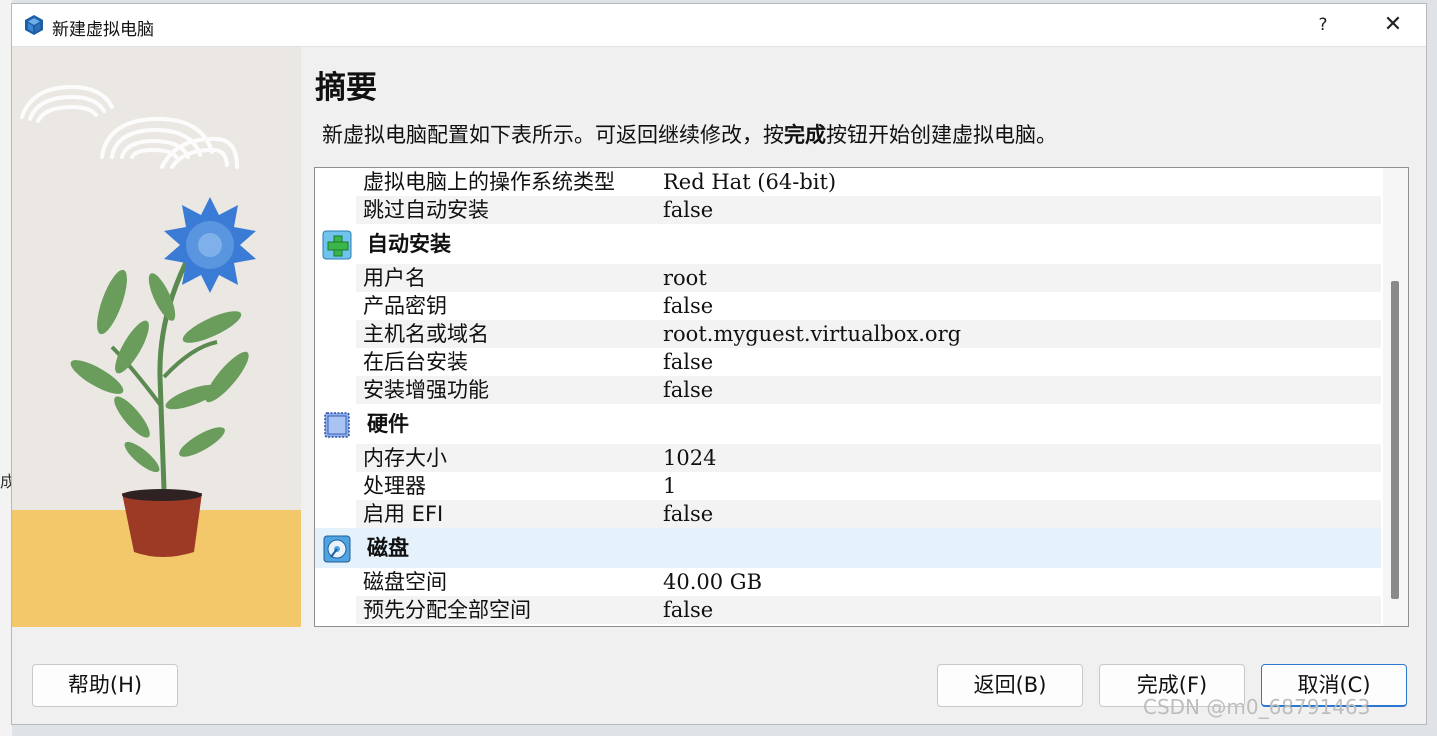 The image size is (1437, 736). I want to click on summary-row: 跳过自动安装 false, so click(848, 210).